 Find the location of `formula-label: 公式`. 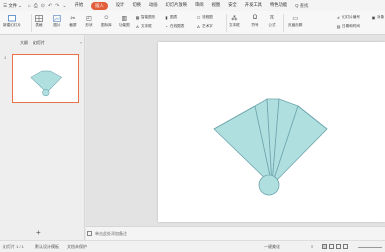

formula-label: 公式 is located at coordinates (272, 25).